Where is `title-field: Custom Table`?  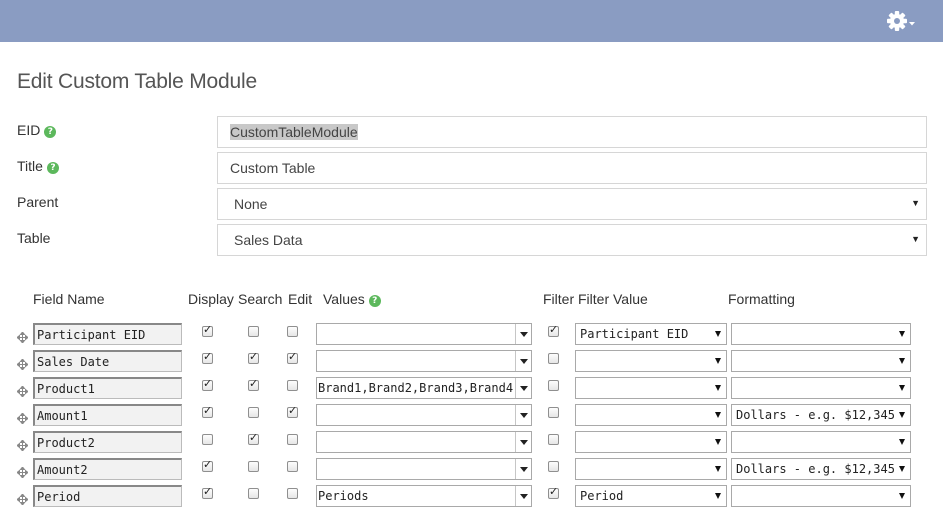 title-field: Custom Table is located at coordinates (572, 168).